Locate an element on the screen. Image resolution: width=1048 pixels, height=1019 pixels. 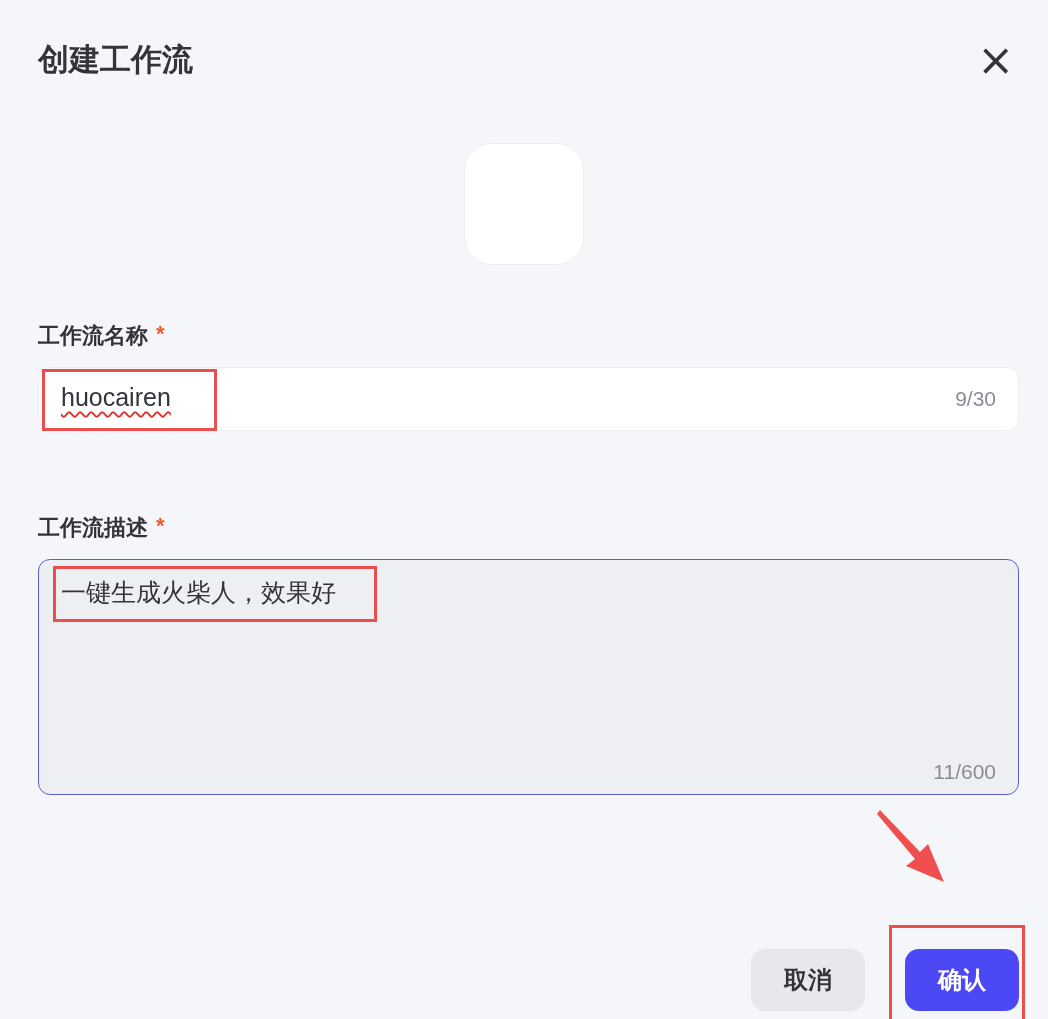
confirm-button: 确认 is located at coordinates (962, 980).